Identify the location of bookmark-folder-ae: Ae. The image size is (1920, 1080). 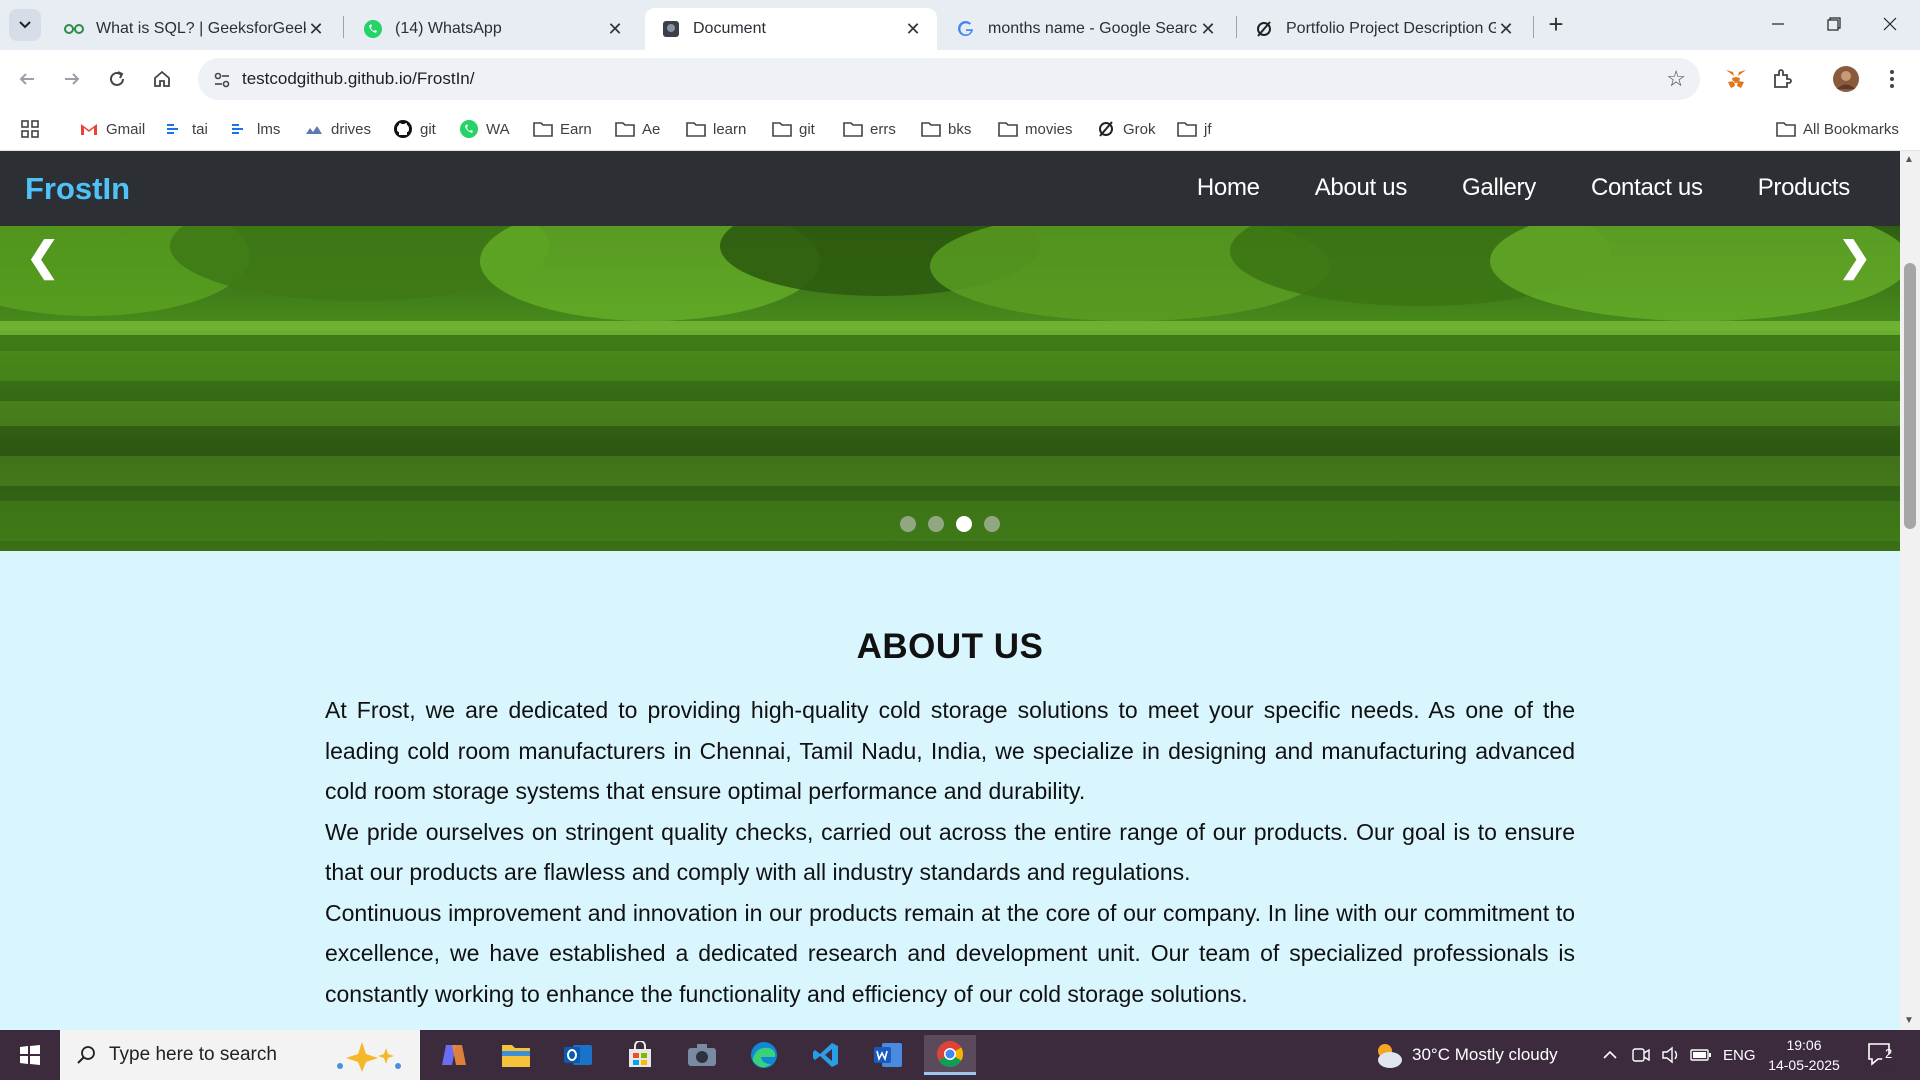
(637, 129).